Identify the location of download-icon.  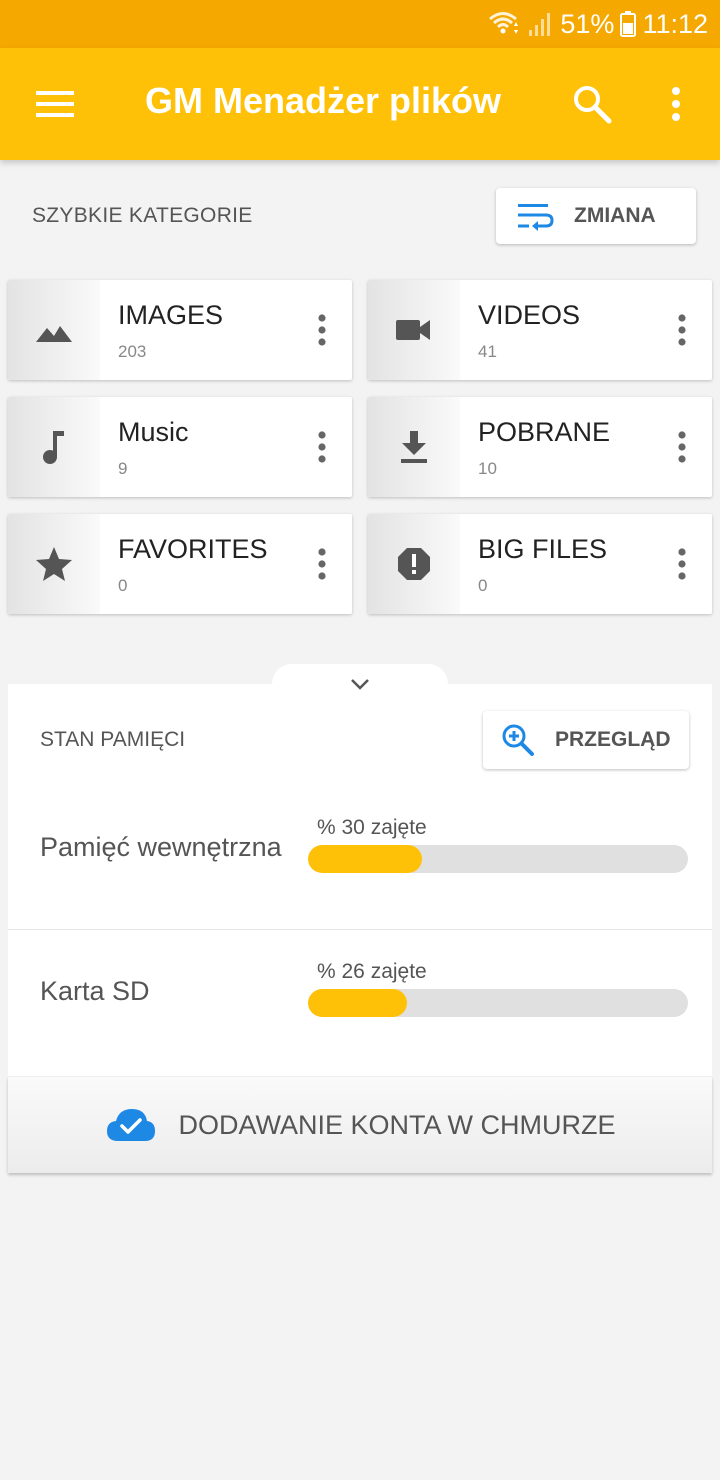
(414, 447).